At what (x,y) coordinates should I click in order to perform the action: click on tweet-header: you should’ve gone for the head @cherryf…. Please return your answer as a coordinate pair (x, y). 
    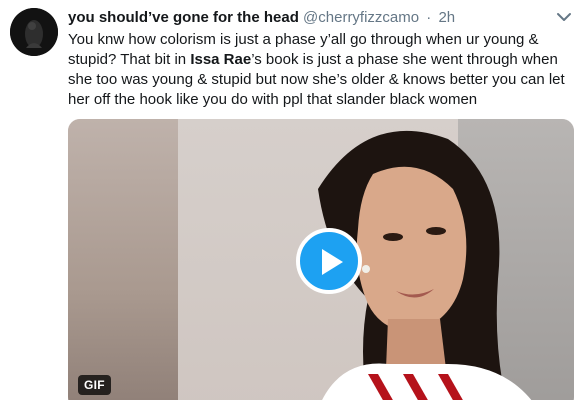
    Looking at the image, I should click on (261, 18).